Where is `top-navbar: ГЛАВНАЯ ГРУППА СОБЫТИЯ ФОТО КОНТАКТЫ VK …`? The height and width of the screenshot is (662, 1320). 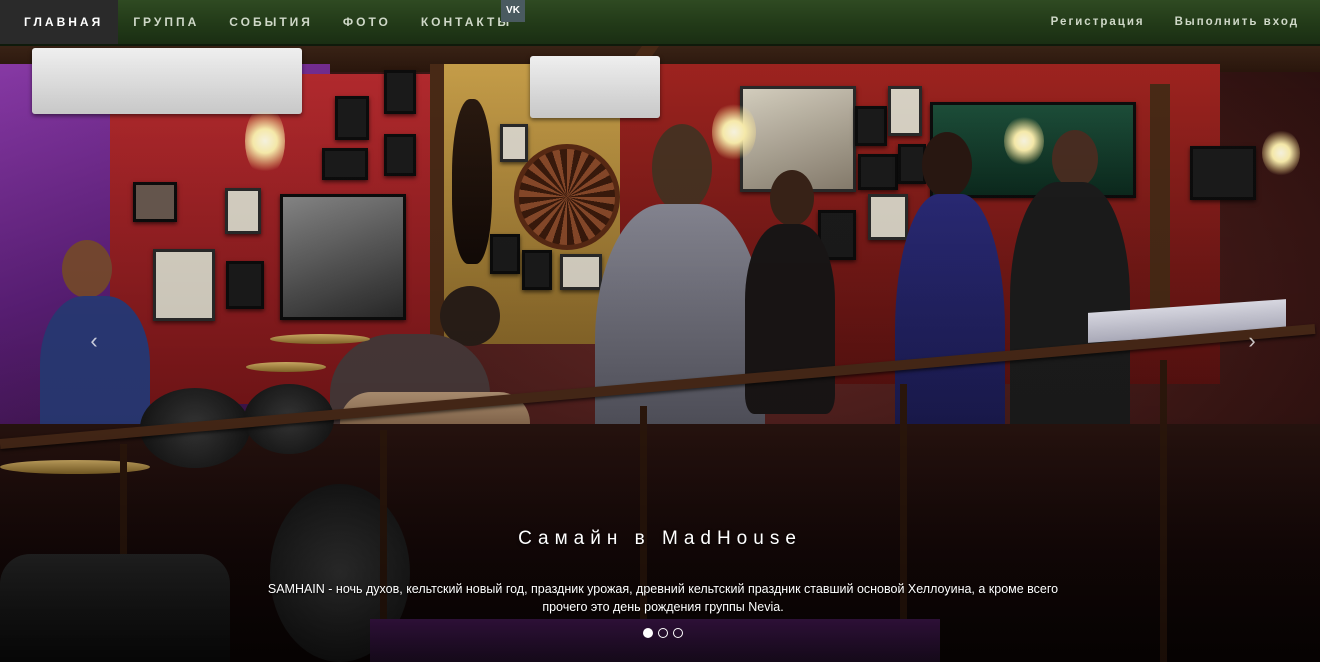 top-navbar: ГЛАВНАЯ ГРУППА СОБЫТИЯ ФОТО КОНТАКТЫ VK … is located at coordinates (660, 23).